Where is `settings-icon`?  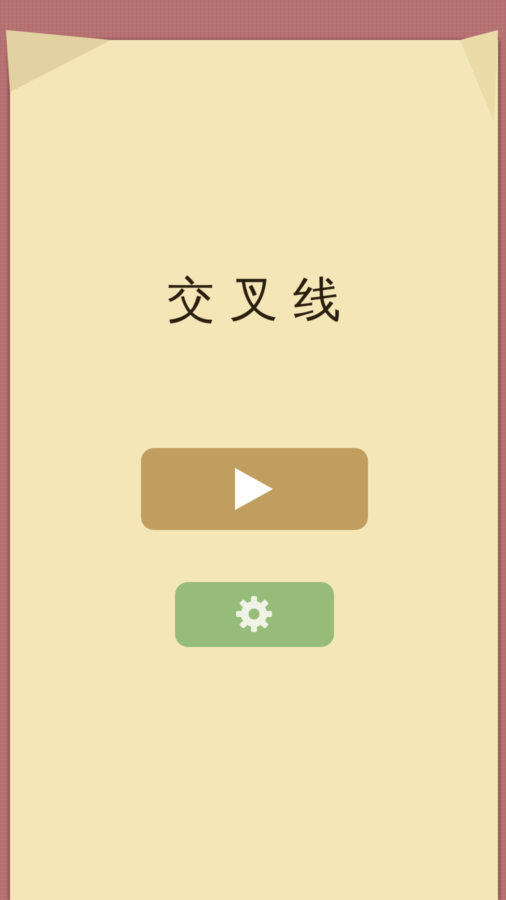
settings-icon is located at coordinates (254, 614).